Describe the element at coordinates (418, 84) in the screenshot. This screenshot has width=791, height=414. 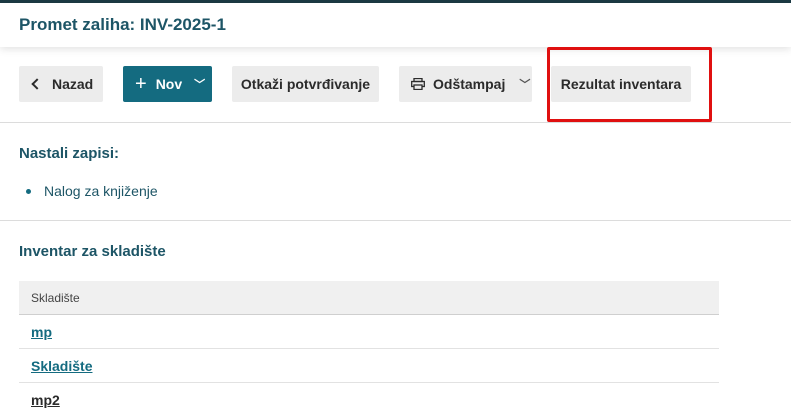
I see `printer-icon` at that location.